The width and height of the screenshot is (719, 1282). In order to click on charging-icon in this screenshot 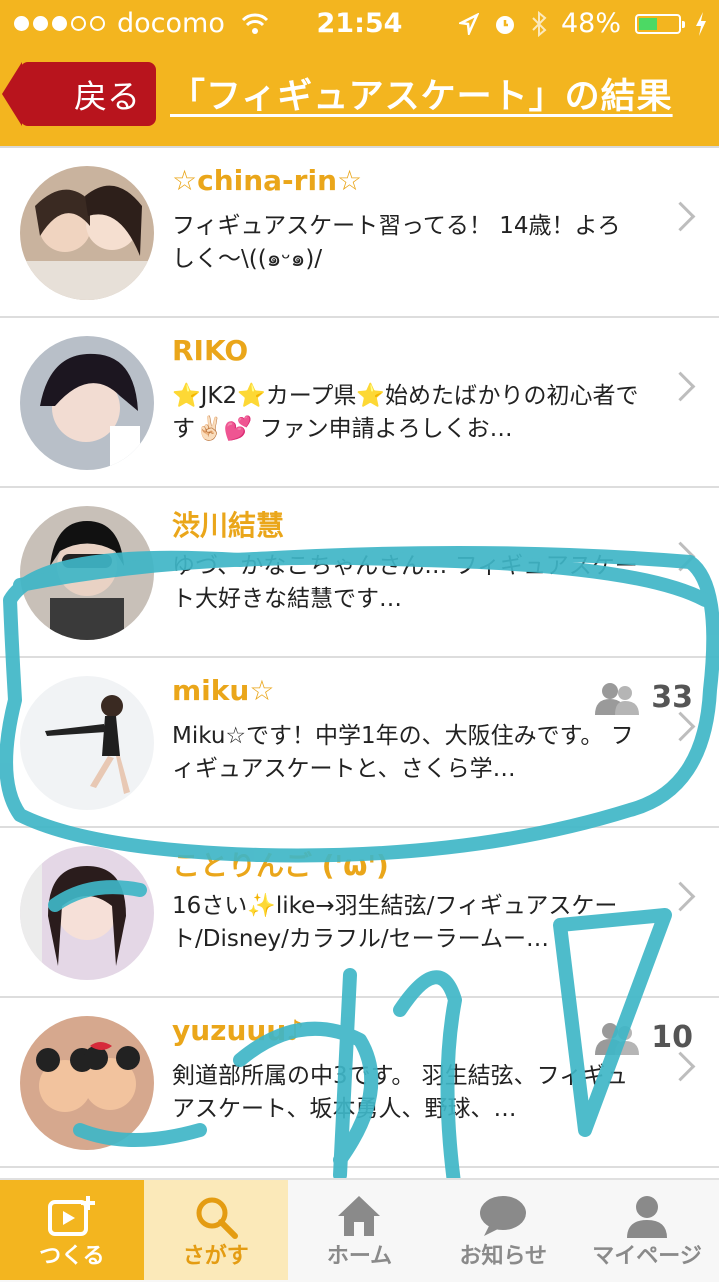, I will do `click(701, 23)`.